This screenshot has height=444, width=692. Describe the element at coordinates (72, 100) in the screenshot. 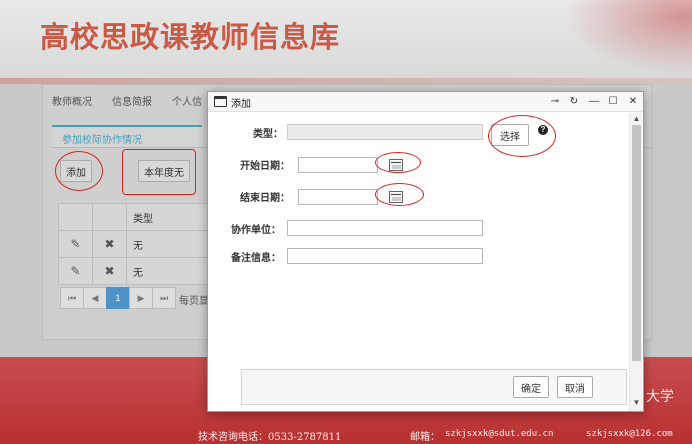

I see `nav-item-teacher-overview: 教师概况` at that location.